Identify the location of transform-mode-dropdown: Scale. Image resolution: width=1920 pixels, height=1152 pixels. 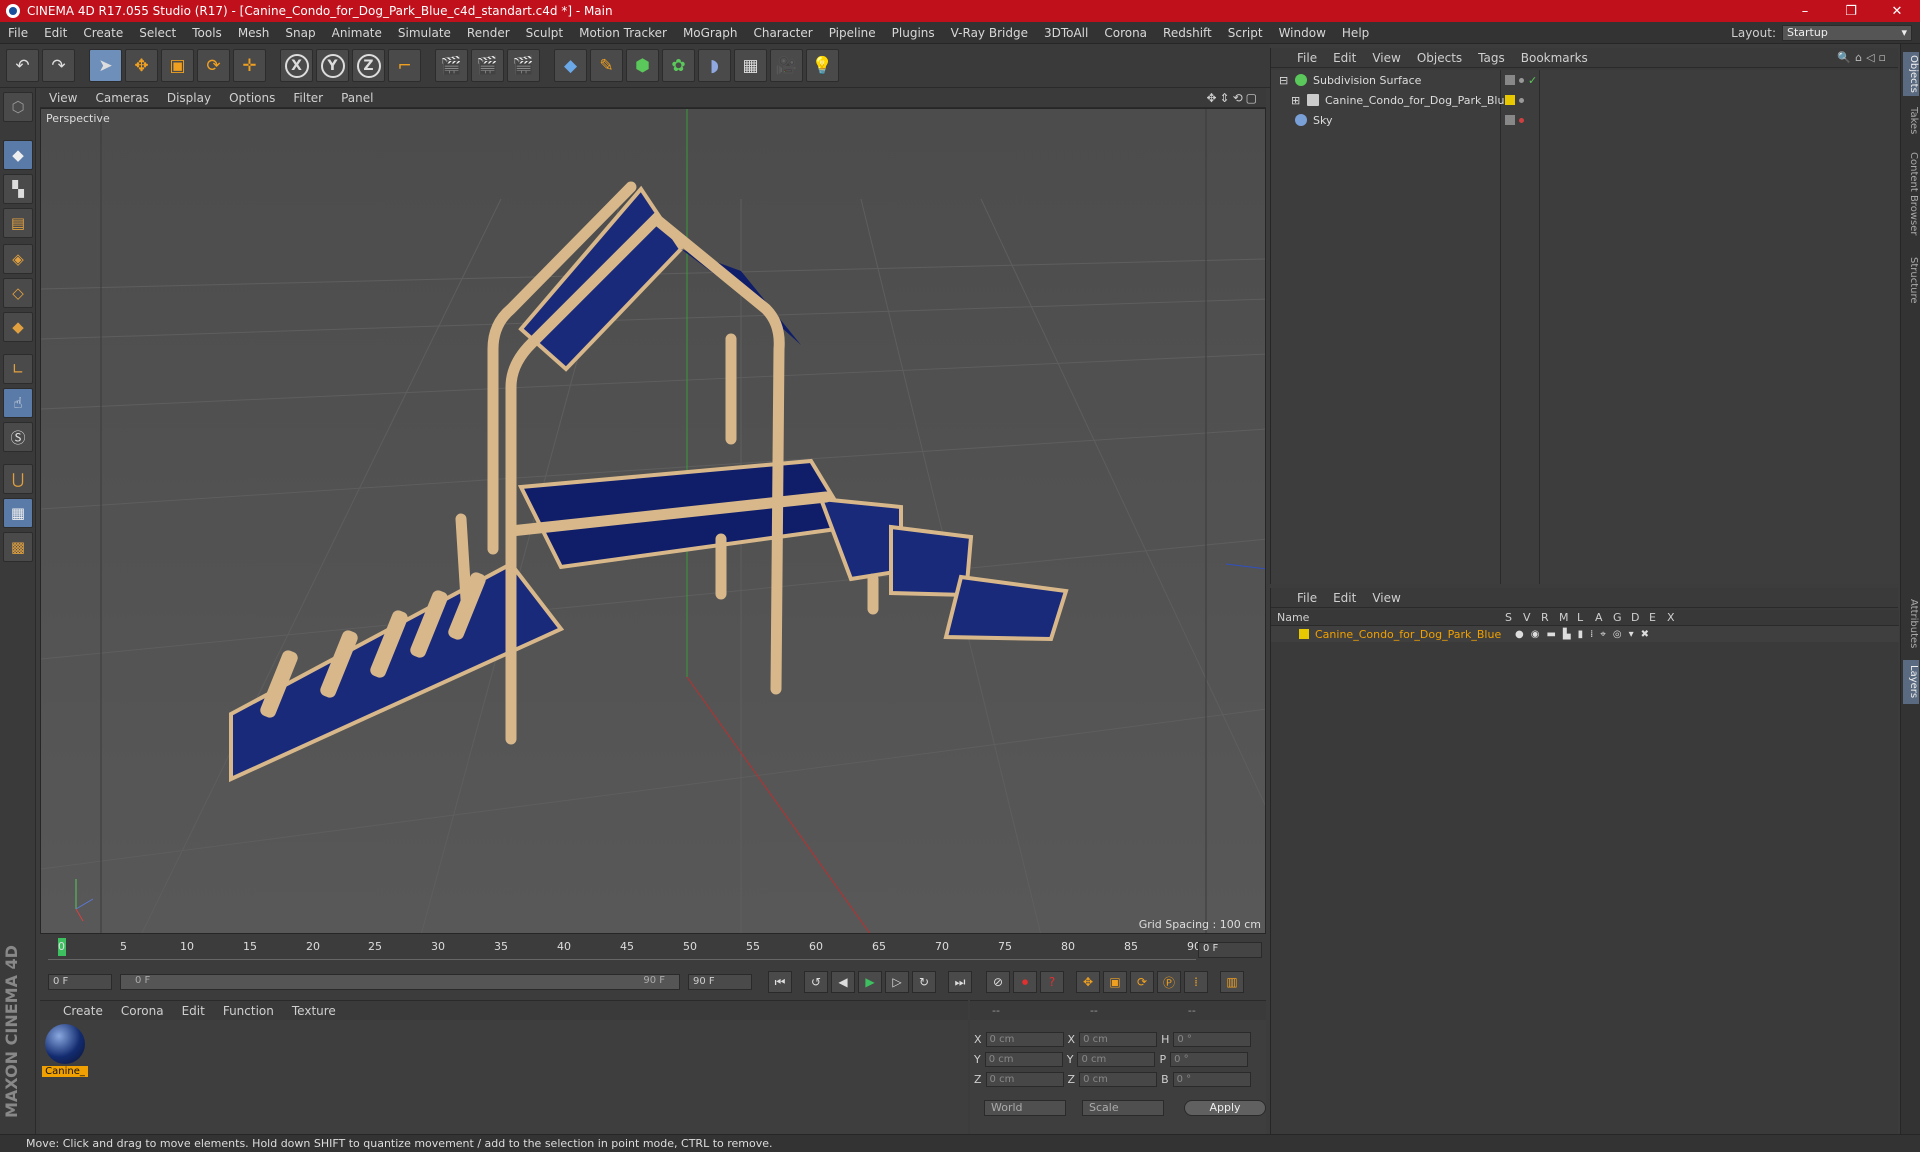
(1123, 1108).